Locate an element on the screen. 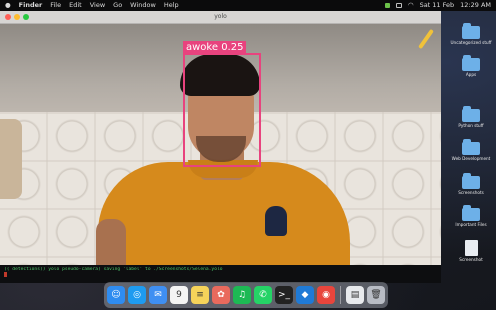 Image resolution: width=496 pixels, height=310 pixels. desktop-folder-apps: Apps is located at coordinates (471, 66).